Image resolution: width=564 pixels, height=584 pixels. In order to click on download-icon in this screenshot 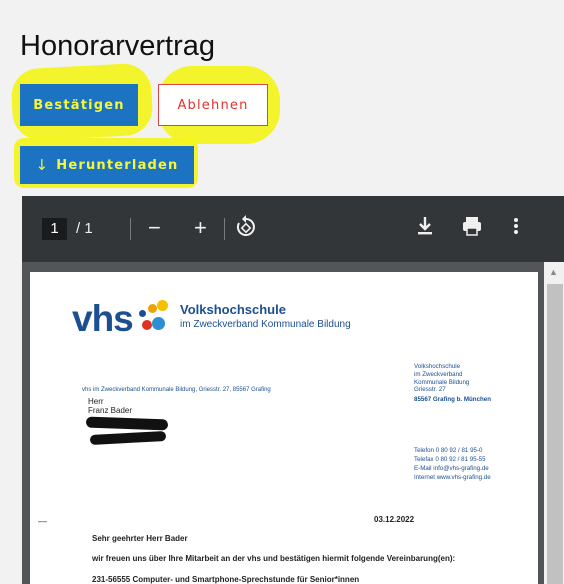, I will do `click(425, 229)`.